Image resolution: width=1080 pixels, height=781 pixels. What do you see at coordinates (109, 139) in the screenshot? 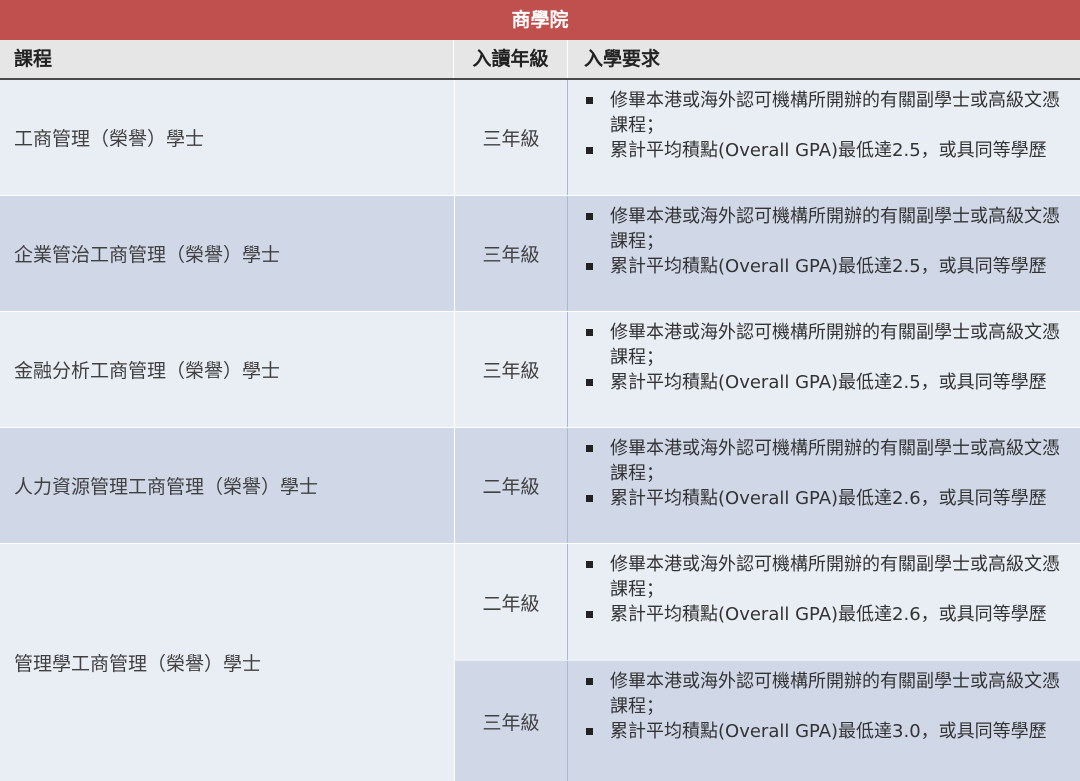
I see `course-name: 工商管理（榮譽）學士` at bounding box center [109, 139].